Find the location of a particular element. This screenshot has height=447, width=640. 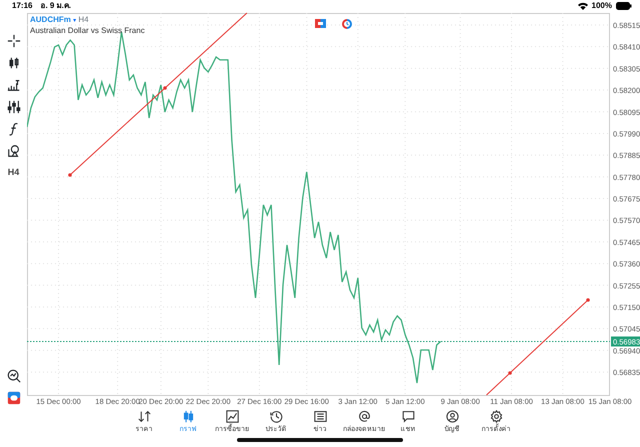

chat-icon is located at coordinates (408, 416).